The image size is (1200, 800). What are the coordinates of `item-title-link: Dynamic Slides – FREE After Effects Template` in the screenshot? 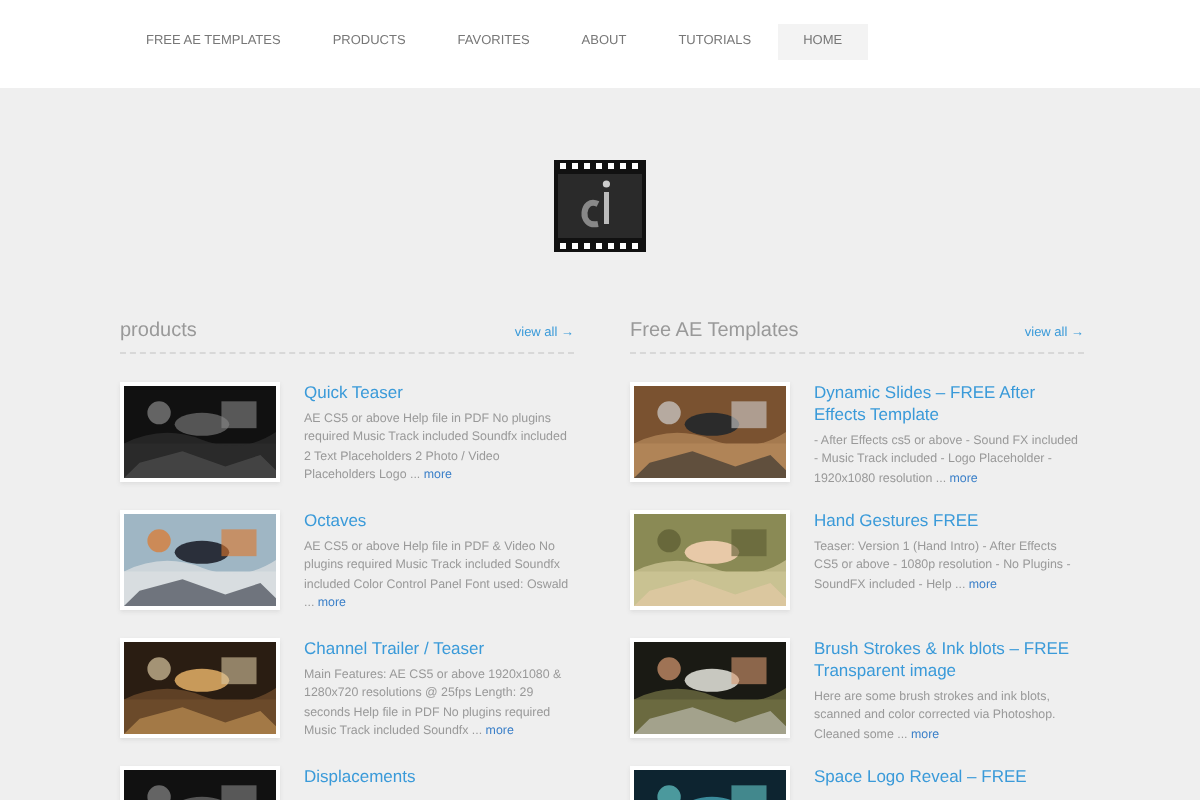 It's located at (949, 404).